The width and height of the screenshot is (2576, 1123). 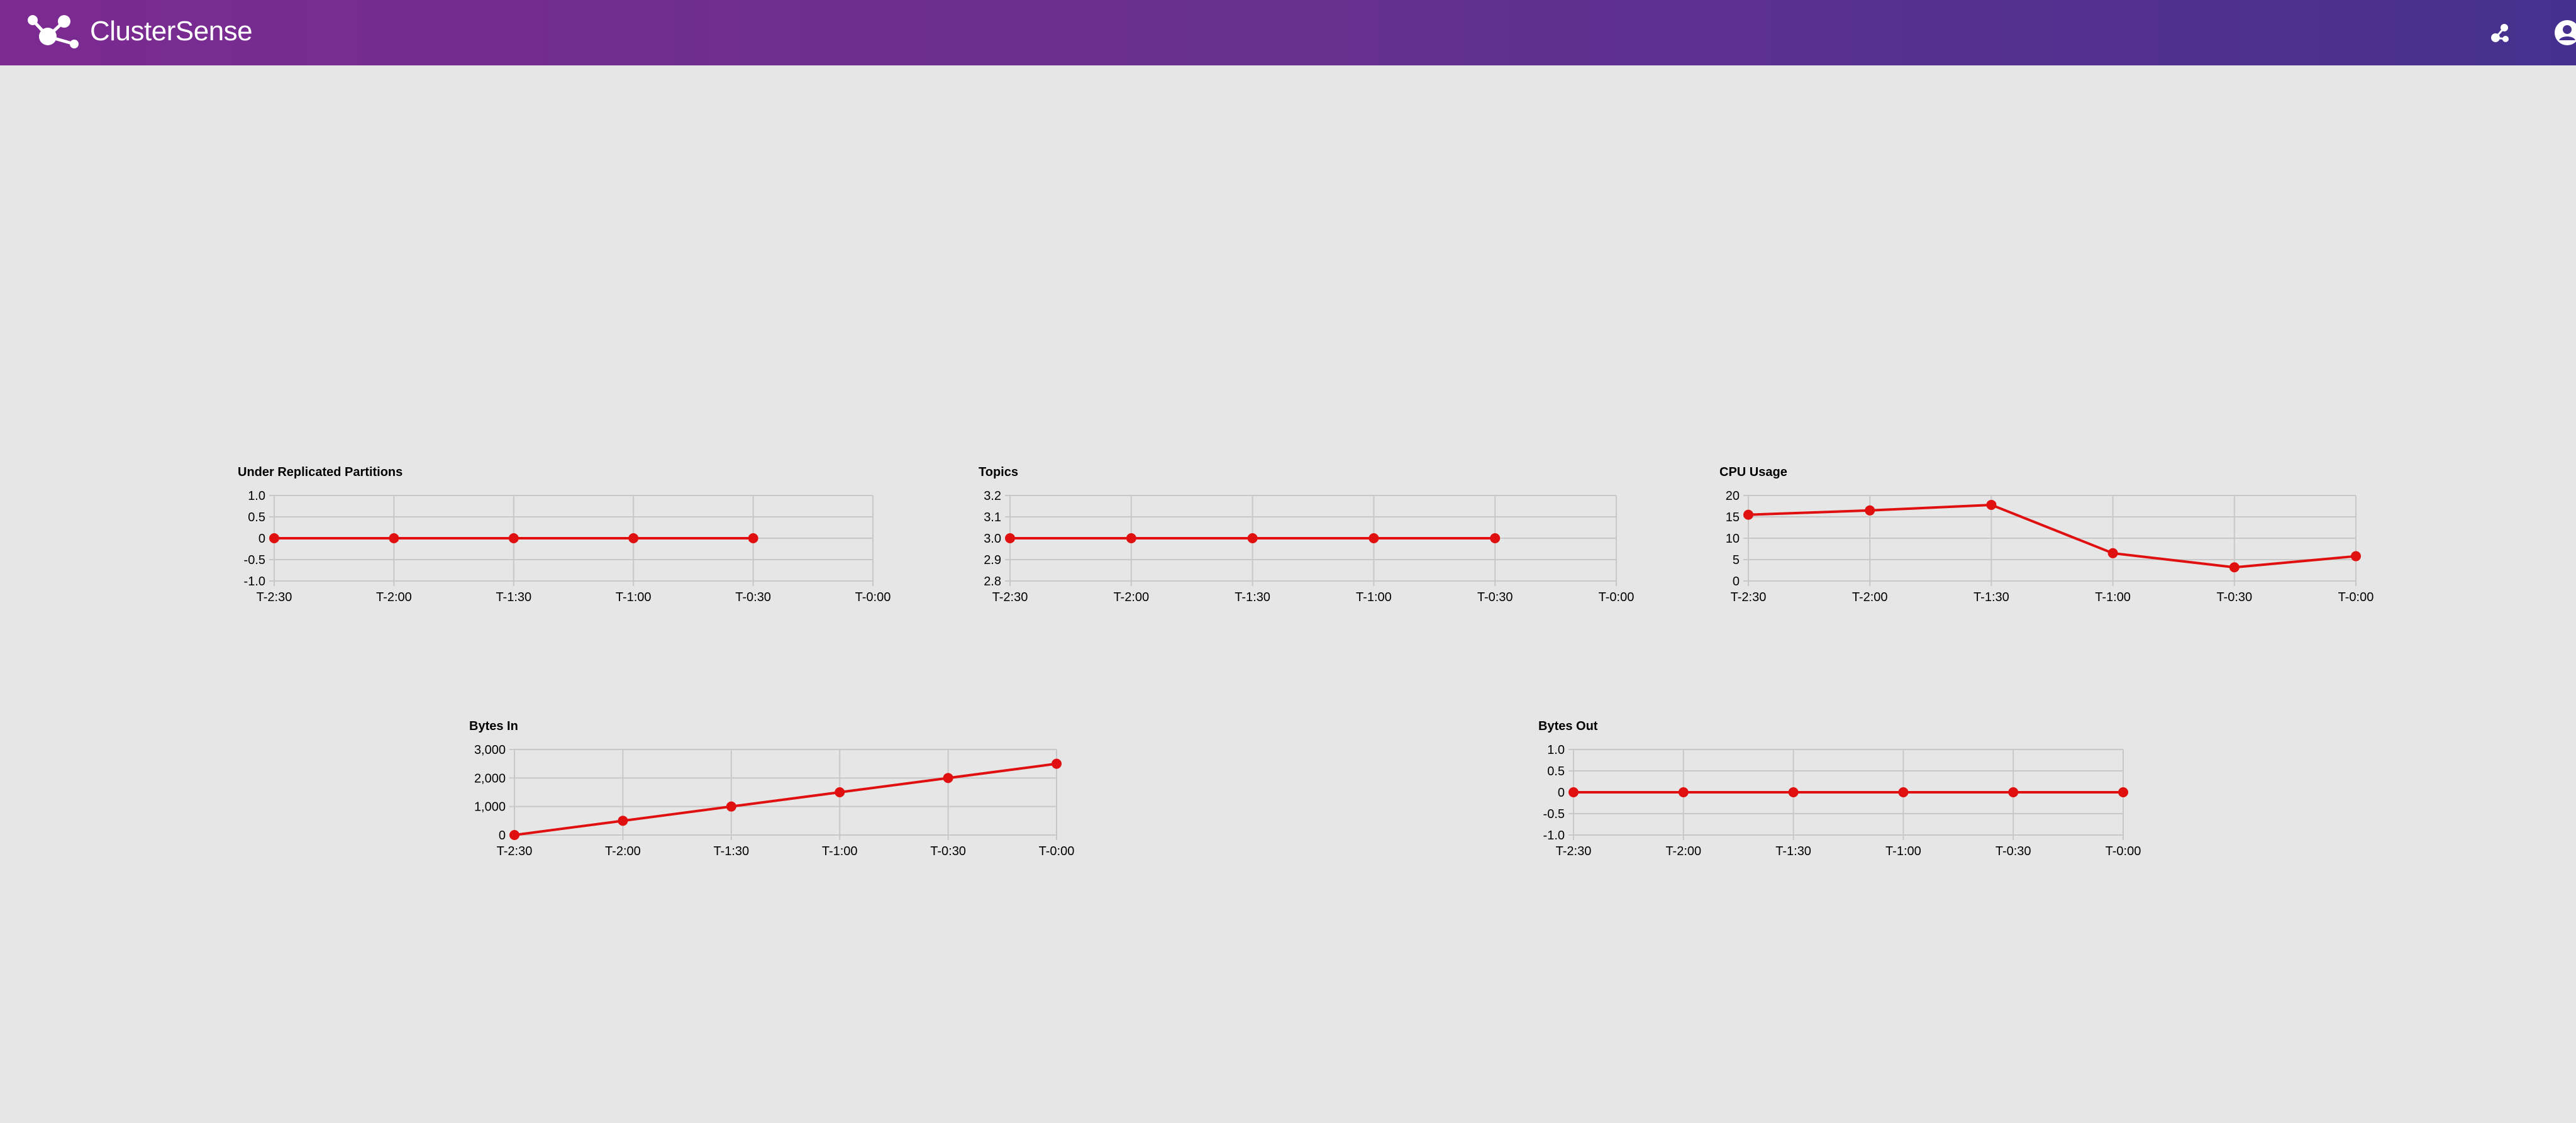 What do you see at coordinates (490, 778) in the screenshot?
I see `y-tick-label: 2,000` at bounding box center [490, 778].